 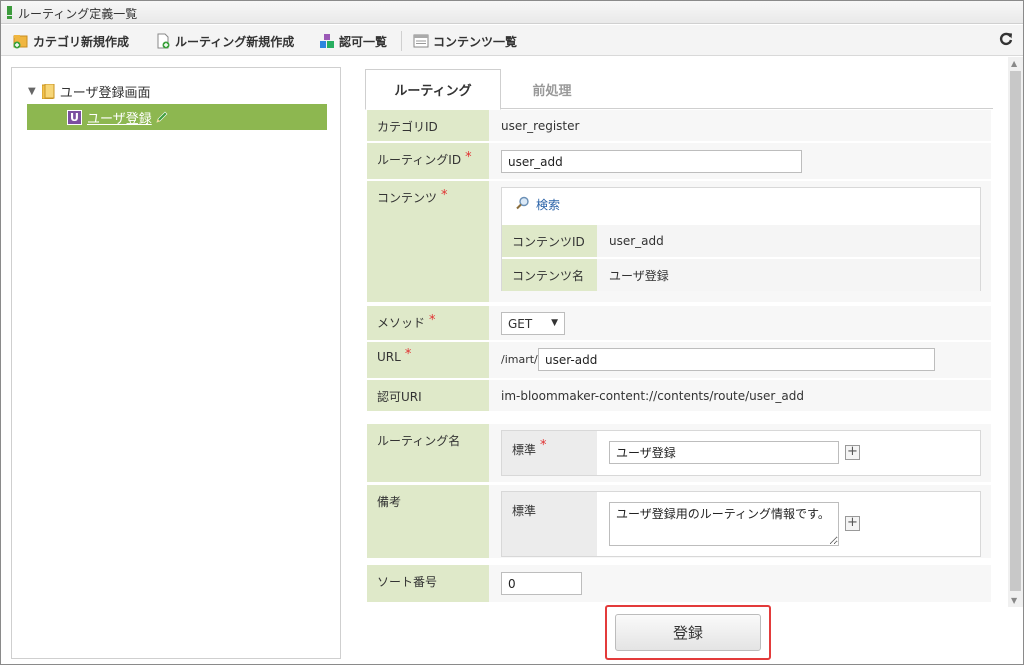 What do you see at coordinates (48, 91) in the screenshot?
I see `folder-icon` at bounding box center [48, 91].